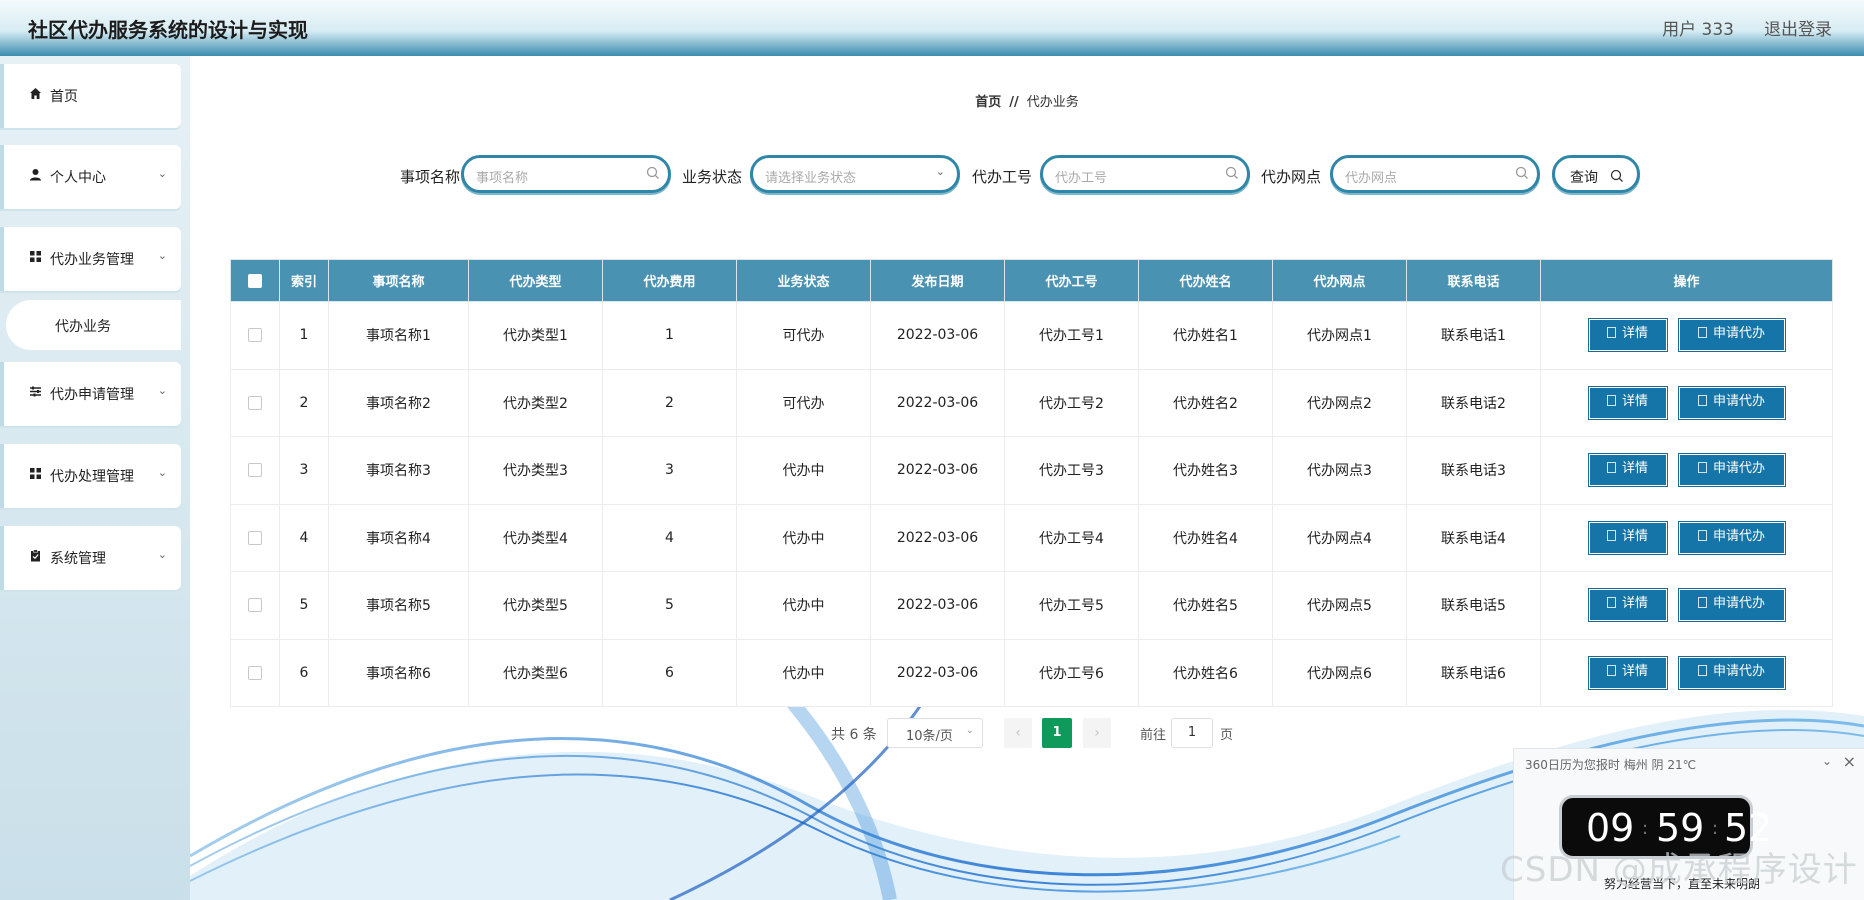 This screenshot has width=1864, height=900. What do you see at coordinates (1018, 733) in the screenshot?
I see `prev-page-button: ‹` at bounding box center [1018, 733].